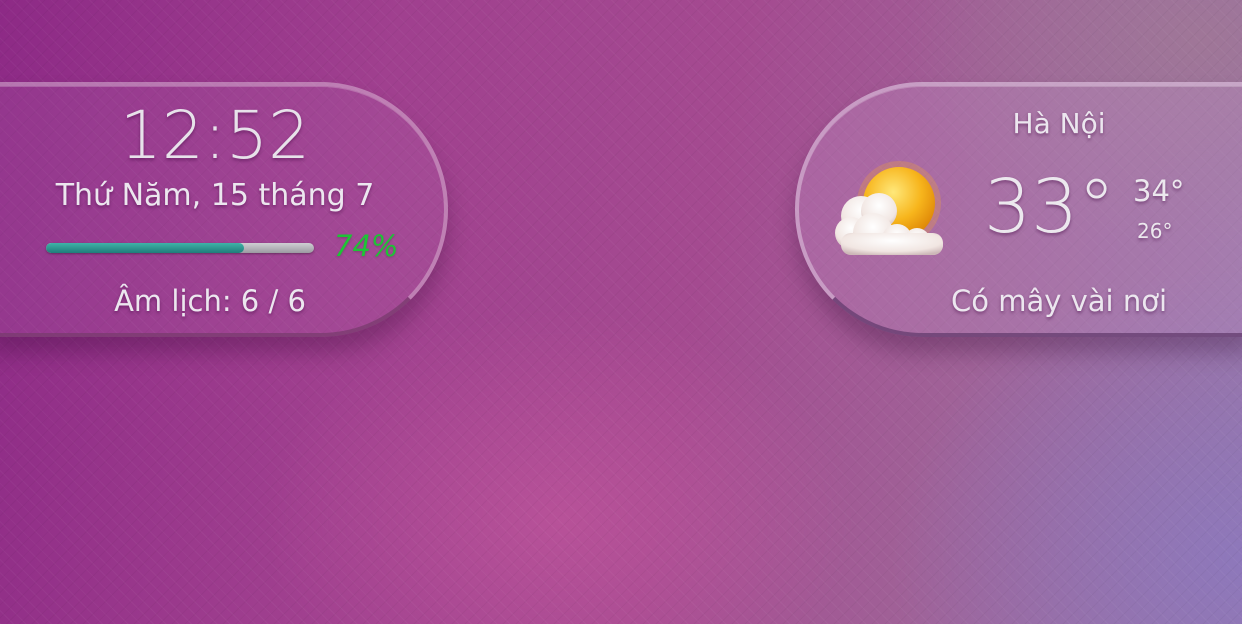 Image resolution: width=1242 pixels, height=624 pixels. I want to click on clock-date: Thứ Năm, 15 tháng 7, so click(215, 196).